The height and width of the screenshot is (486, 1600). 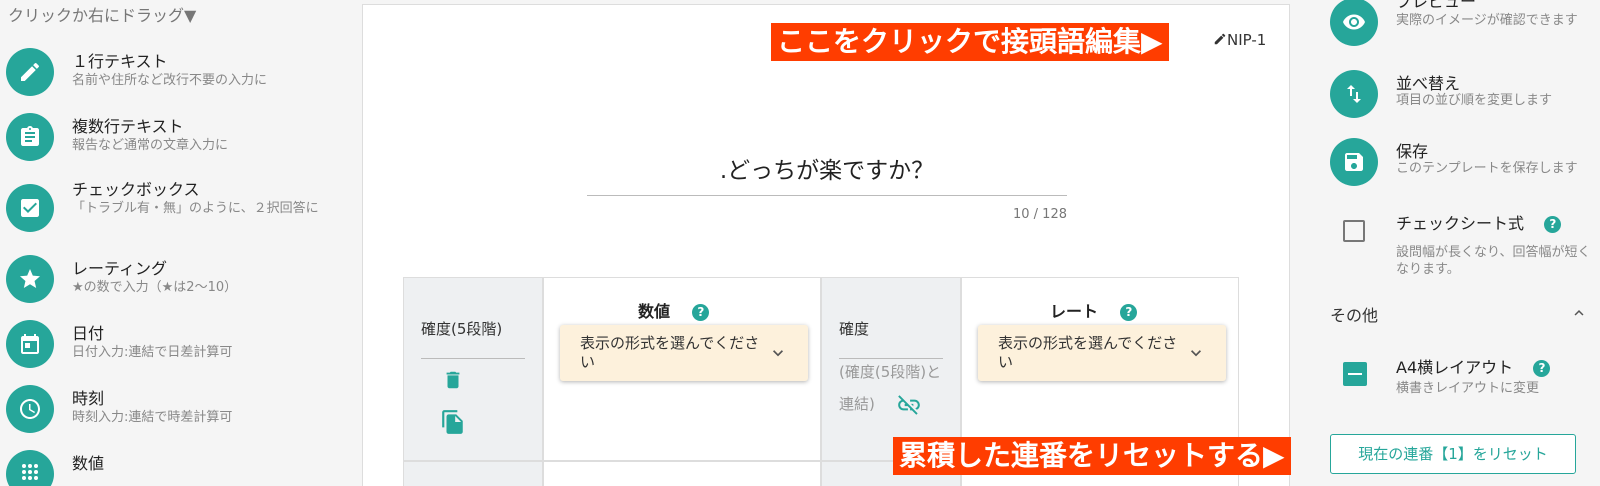 I want to click on palette-item-rating: レーティング ★の数で入力（★は2〜10）, so click(x=171, y=285).